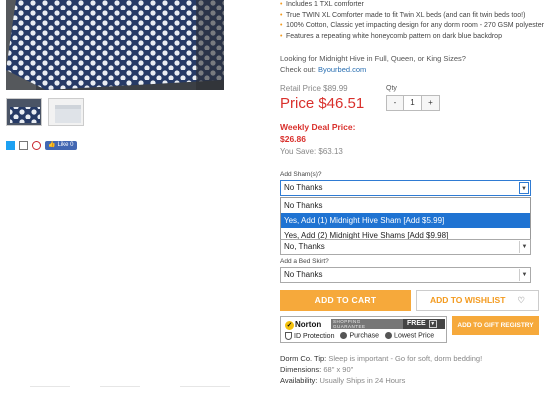 The image size is (550, 400). Describe the element at coordinates (301, 174) in the screenshot. I see `shams-label: Add Sham(s)?` at that location.